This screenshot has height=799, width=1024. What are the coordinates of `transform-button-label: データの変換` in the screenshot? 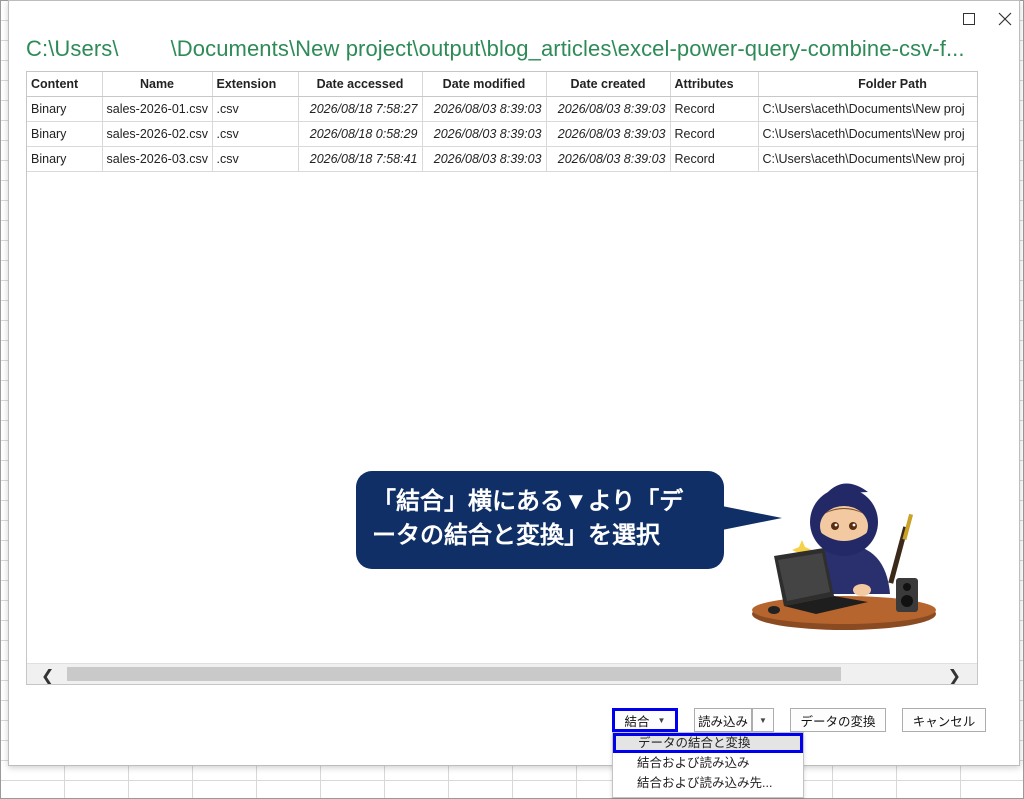 It's located at (838, 721).